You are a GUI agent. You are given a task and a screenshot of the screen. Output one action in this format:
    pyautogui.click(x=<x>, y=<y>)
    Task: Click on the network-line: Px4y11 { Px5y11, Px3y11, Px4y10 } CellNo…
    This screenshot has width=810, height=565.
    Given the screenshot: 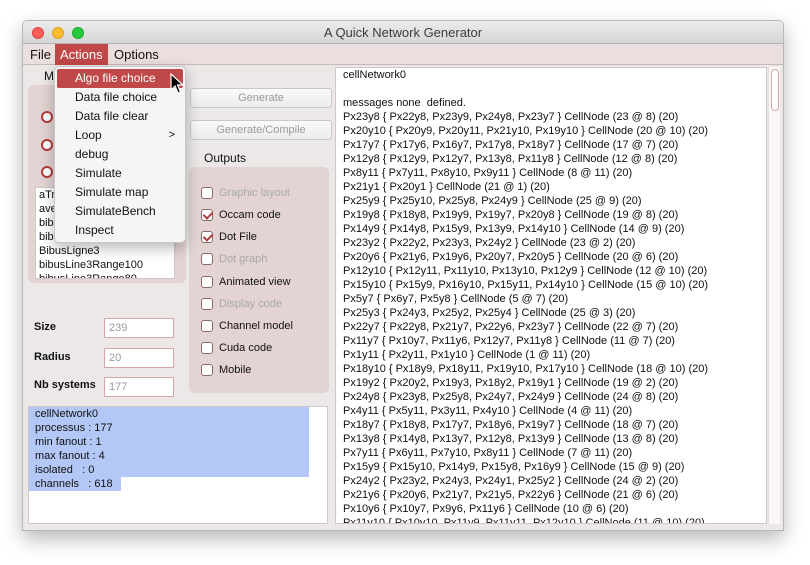 What is the action you would take?
    pyautogui.click(x=488, y=411)
    